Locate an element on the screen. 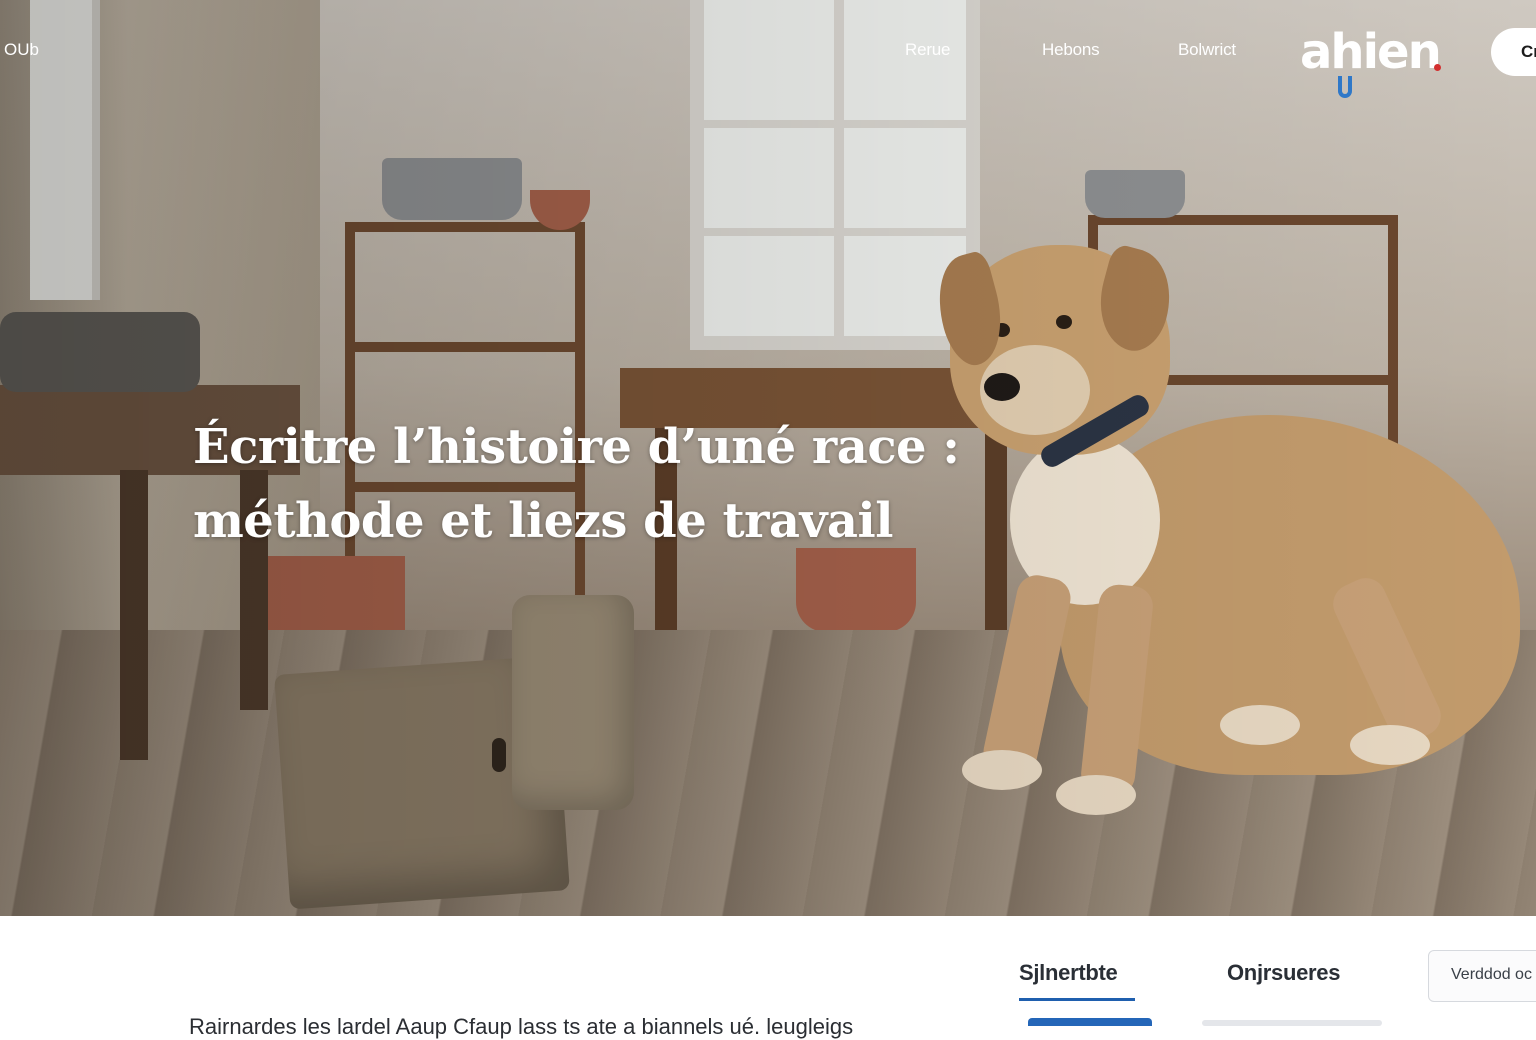  accent-strip is located at coordinates (1090, 1022).